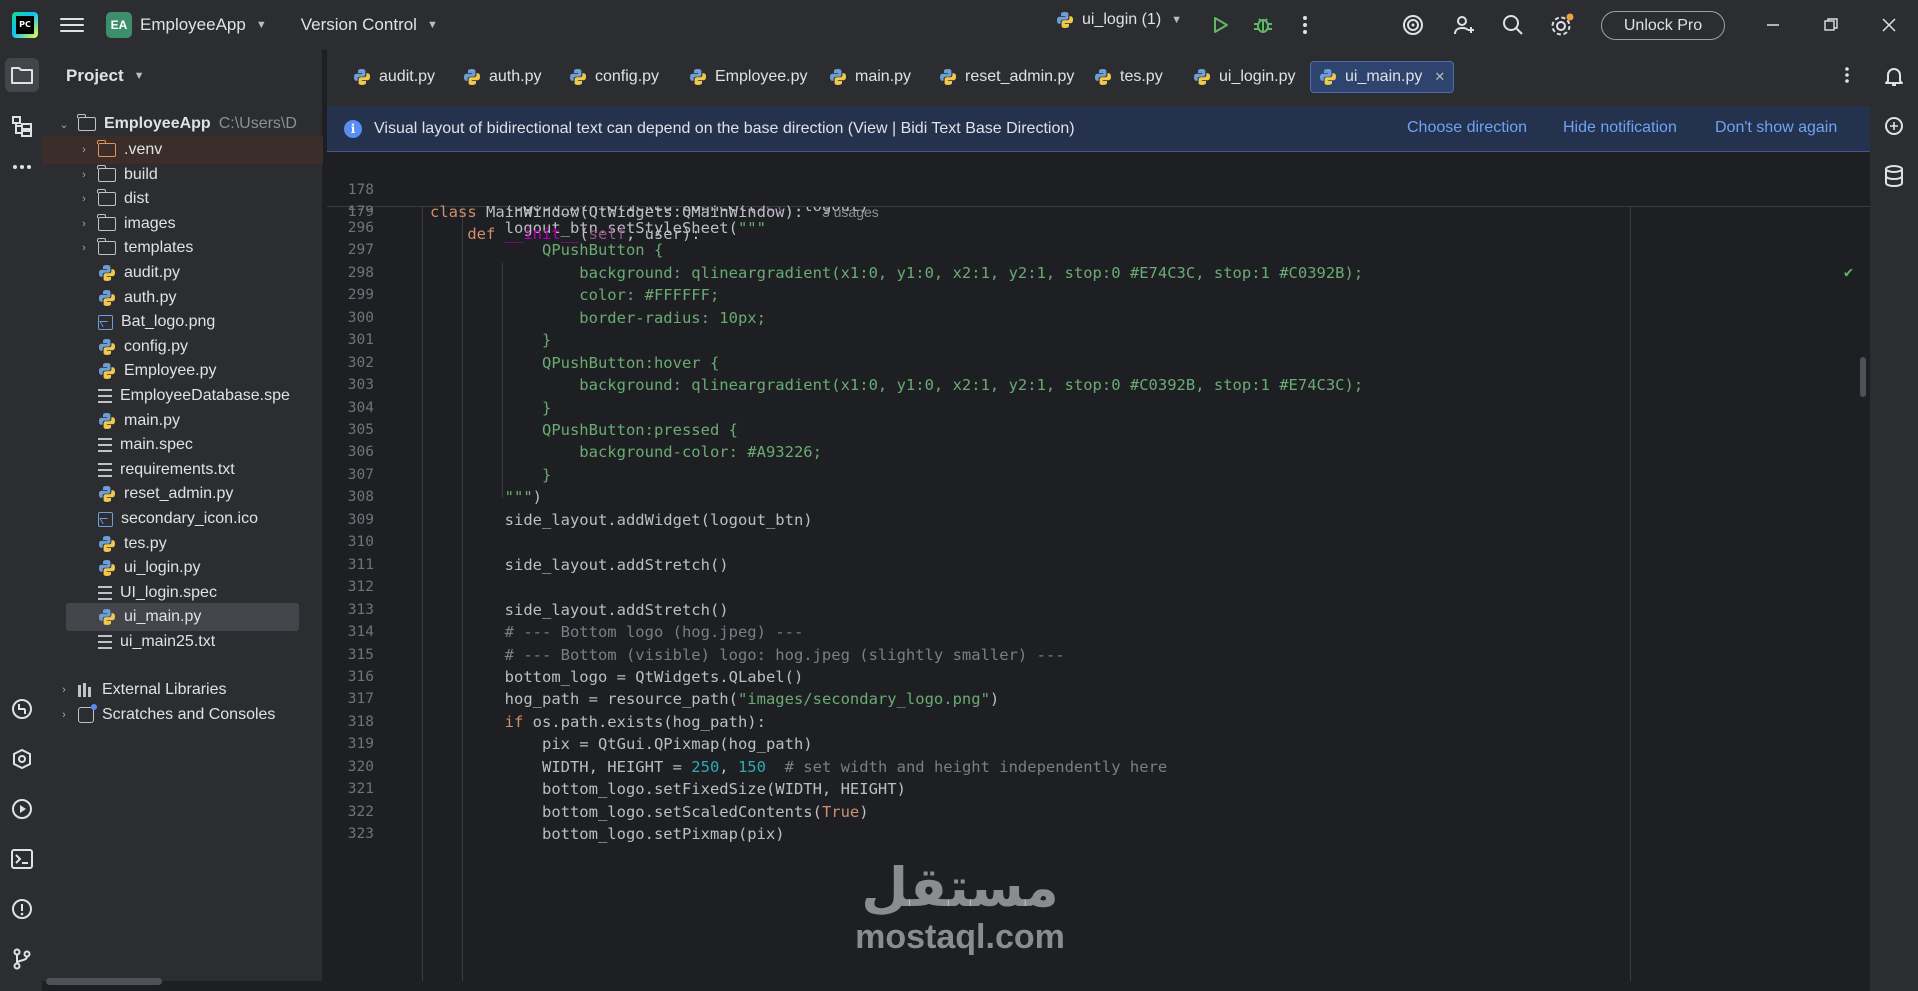 The height and width of the screenshot is (991, 1918). Describe the element at coordinates (575, 362) in the screenshot. I see `code-text: QPushButton:hover {` at that location.